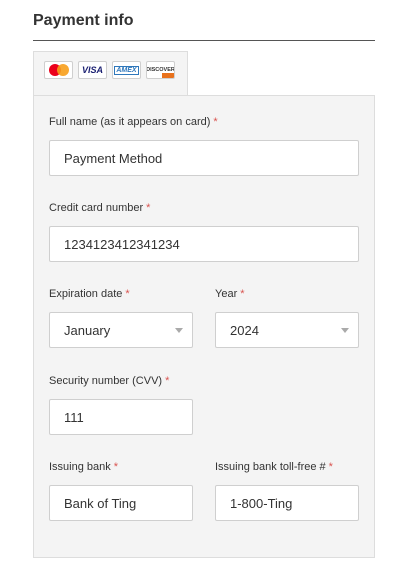 The image size is (394, 574). I want to click on visa-icon: VISA, so click(92, 70).